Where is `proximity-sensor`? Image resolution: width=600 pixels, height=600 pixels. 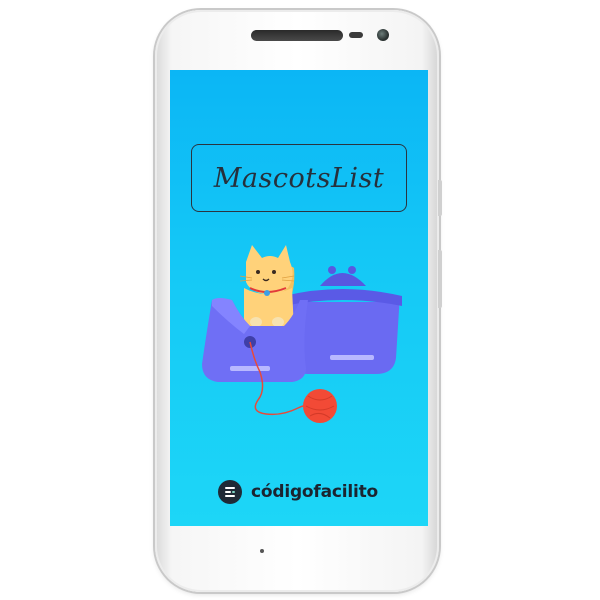
proximity-sensor is located at coordinates (356, 35).